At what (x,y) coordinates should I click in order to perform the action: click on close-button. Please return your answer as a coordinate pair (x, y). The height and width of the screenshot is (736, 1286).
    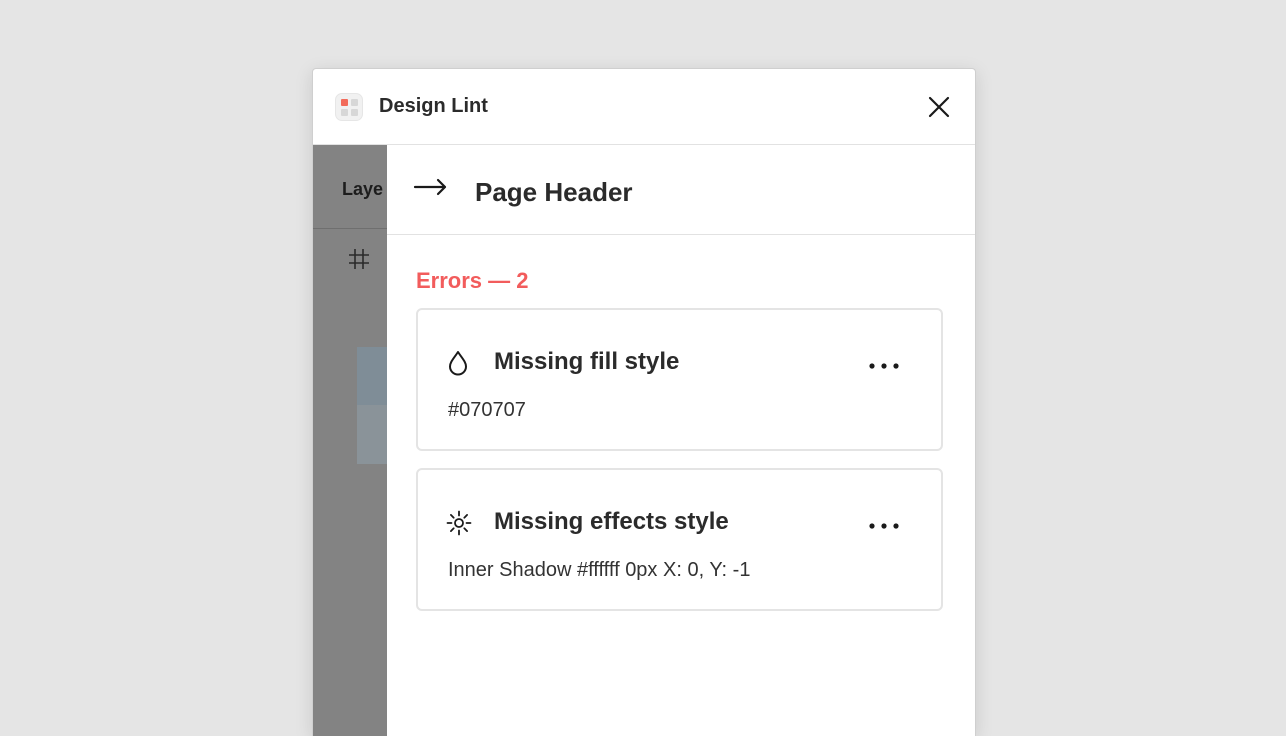
    Looking at the image, I should click on (939, 107).